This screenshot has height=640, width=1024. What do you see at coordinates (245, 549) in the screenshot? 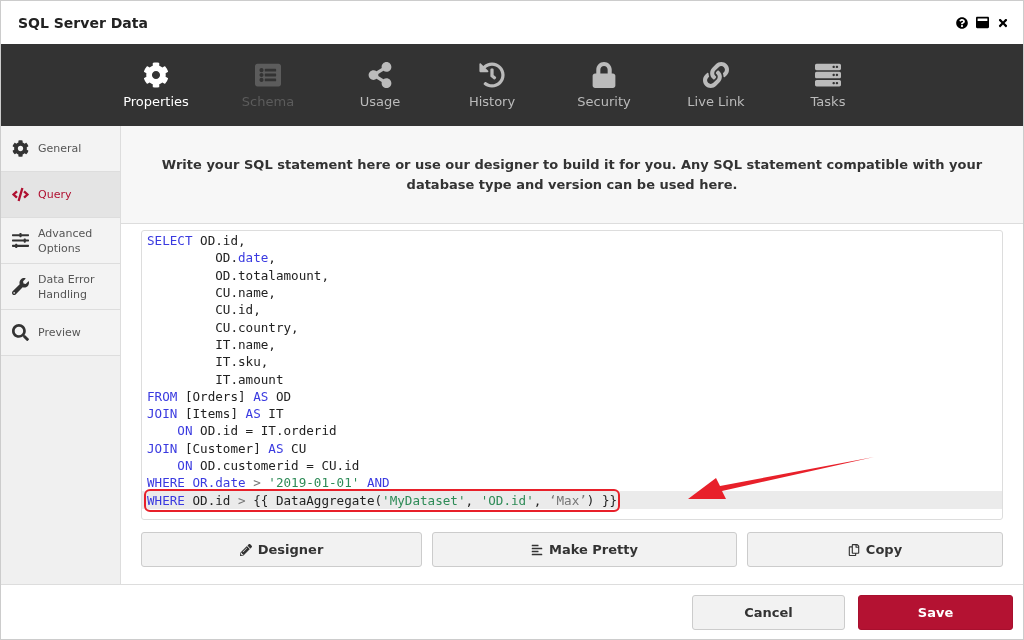
I see `pencil-icon` at bounding box center [245, 549].